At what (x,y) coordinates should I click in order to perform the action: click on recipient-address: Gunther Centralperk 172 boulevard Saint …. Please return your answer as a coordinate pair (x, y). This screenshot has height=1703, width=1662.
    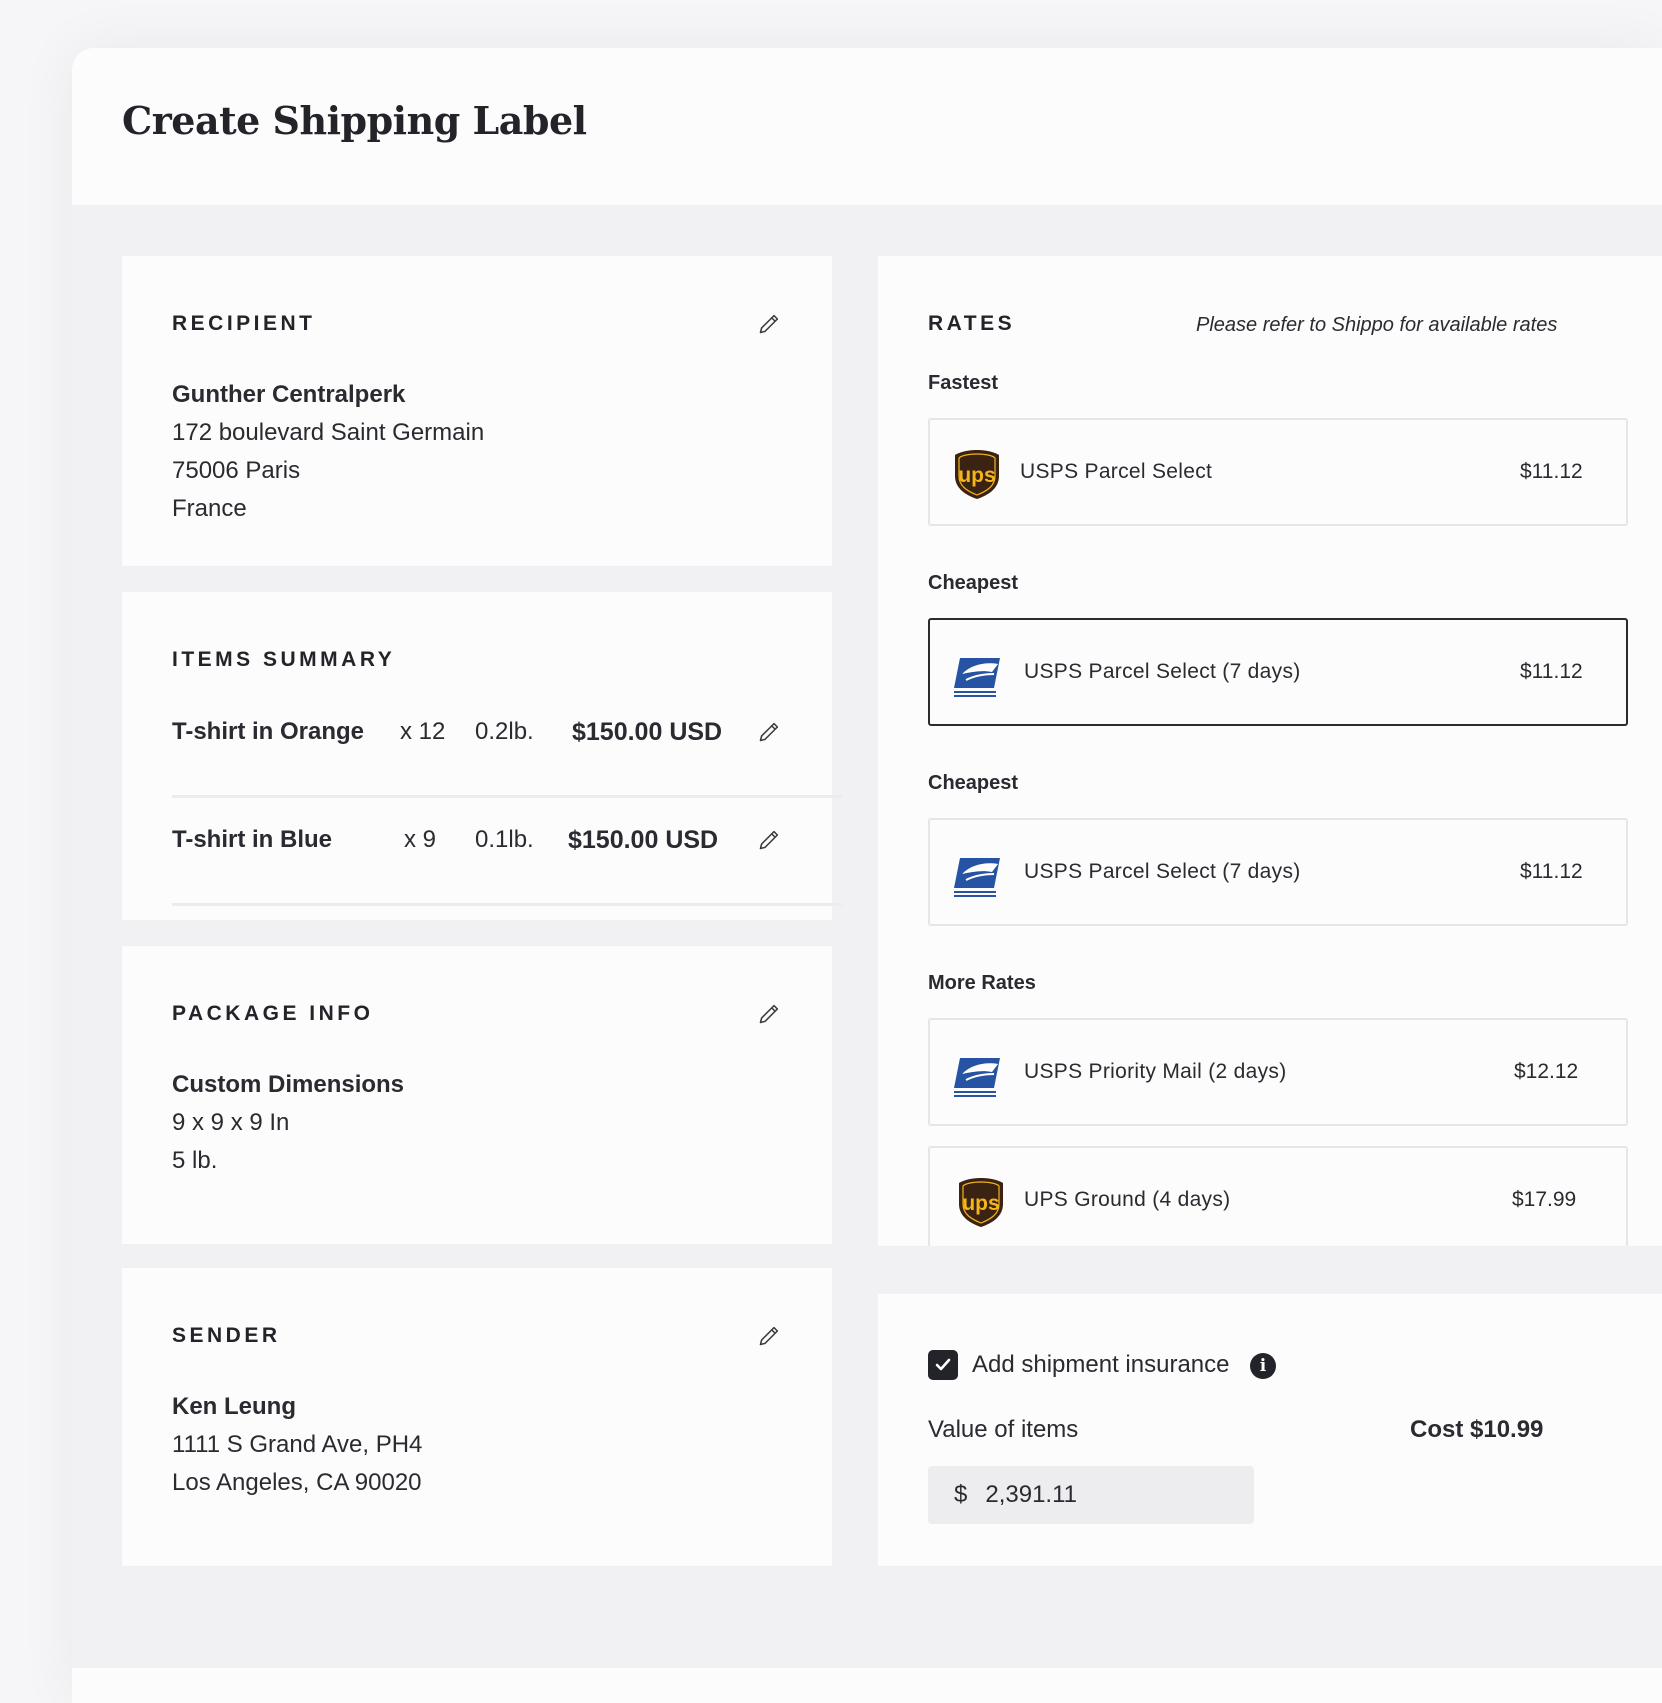
    Looking at the image, I should click on (328, 452).